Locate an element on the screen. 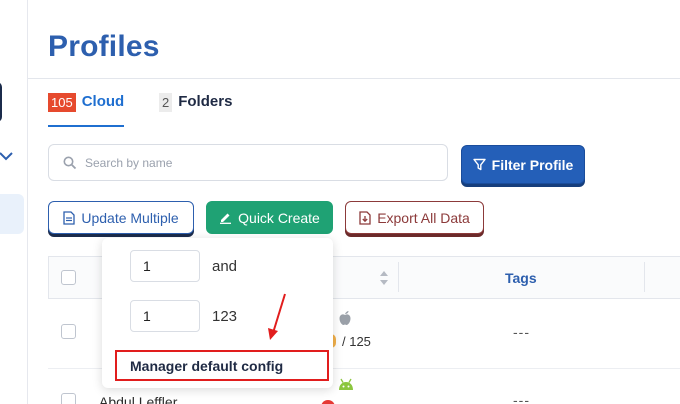  rail-collapsed-panel is located at coordinates (1, 102).